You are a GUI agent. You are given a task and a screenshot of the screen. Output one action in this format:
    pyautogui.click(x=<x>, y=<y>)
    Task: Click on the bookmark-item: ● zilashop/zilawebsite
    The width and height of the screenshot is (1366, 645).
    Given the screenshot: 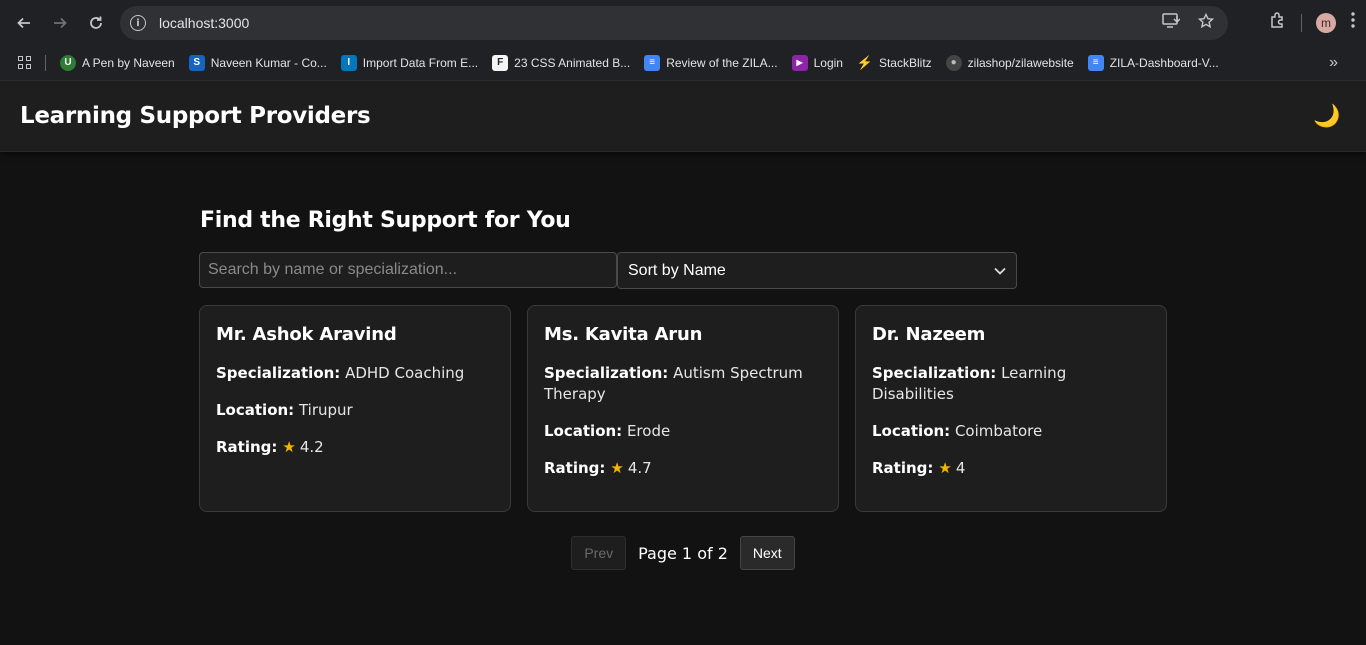 What is the action you would take?
    pyautogui.click(x=1009, y=62)
    